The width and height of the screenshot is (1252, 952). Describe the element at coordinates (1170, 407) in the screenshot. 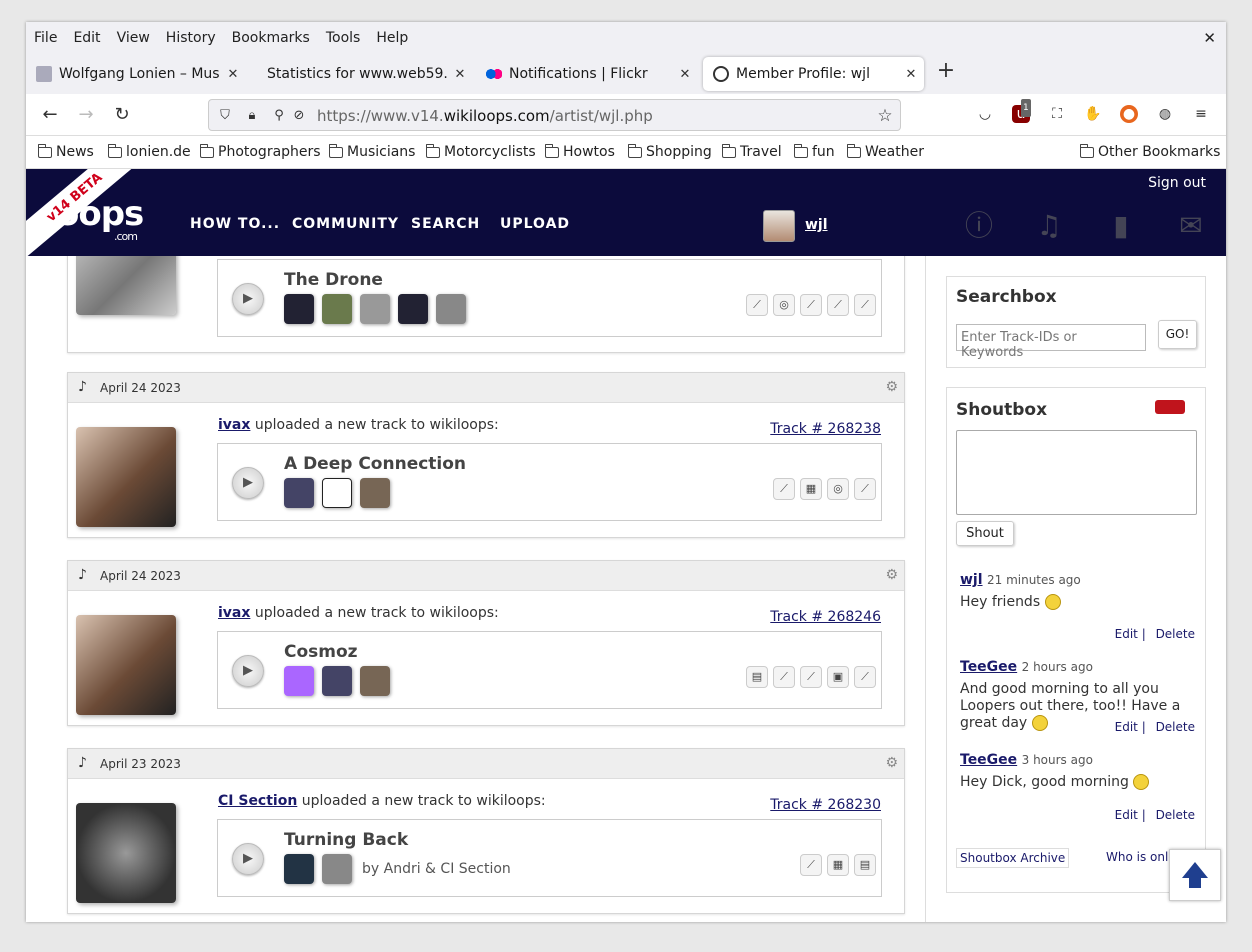

I see `sofa-icon` at that location.